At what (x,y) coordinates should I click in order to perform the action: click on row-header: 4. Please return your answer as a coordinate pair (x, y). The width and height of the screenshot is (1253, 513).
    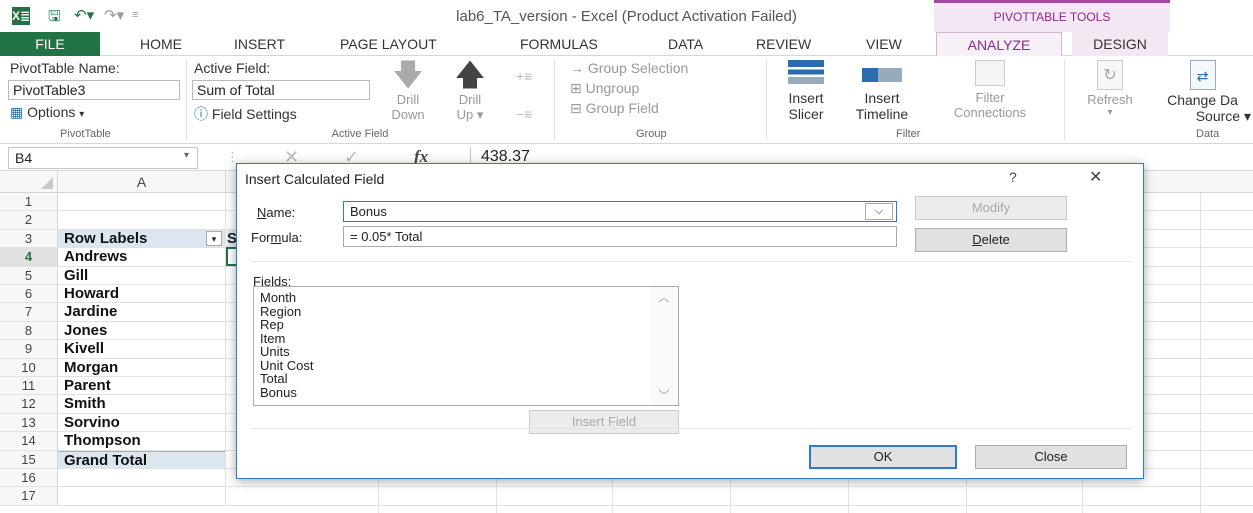
    Looking at the image, I should click on (29, 257).